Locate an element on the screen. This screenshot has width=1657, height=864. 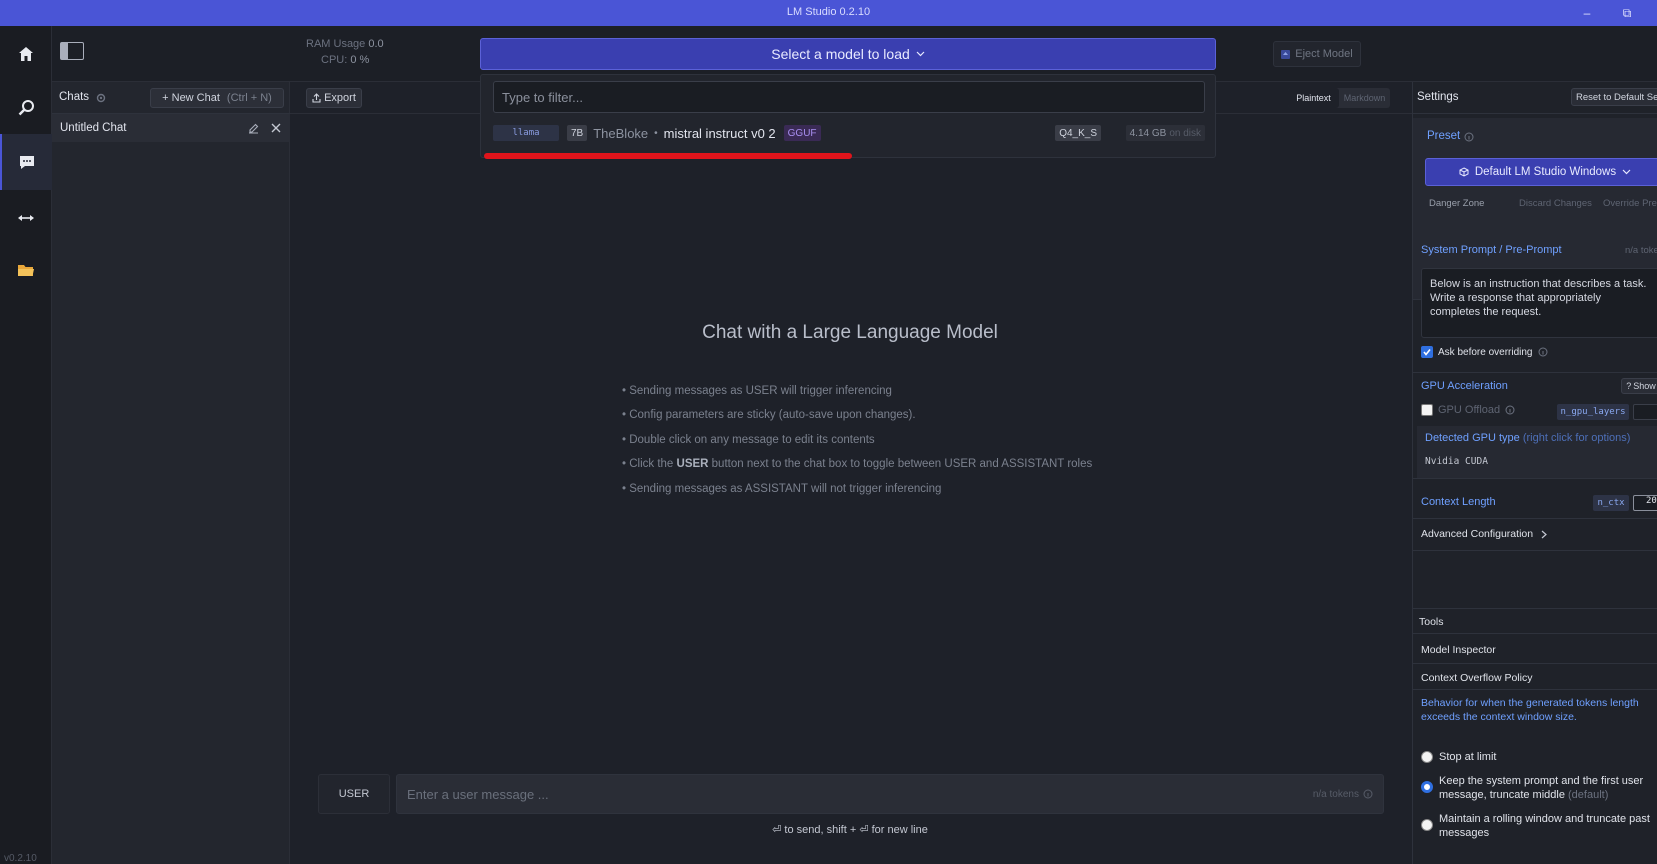
gpu-offload-label: GPU Offload is located at coordinates (1469, 410).